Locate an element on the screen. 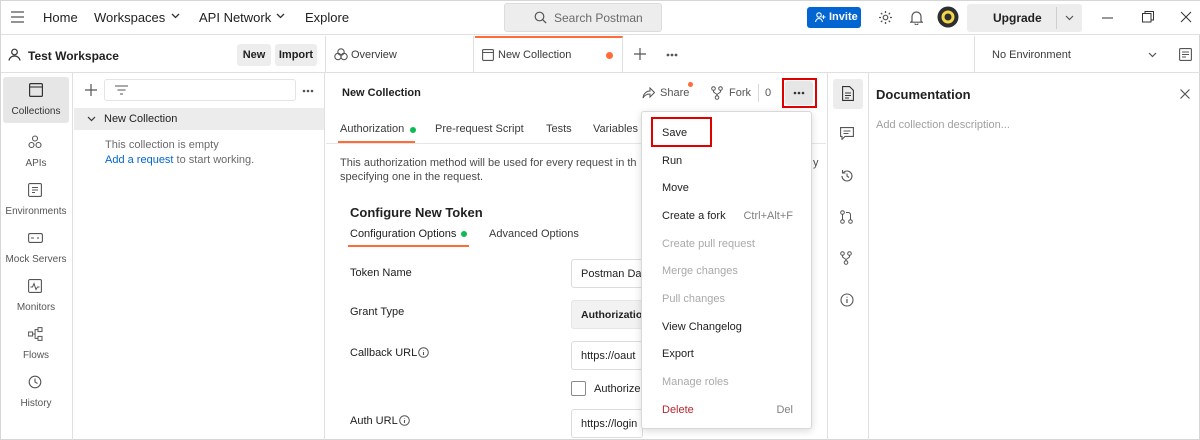  page-title: New Collection is located at coordinates (381, 93).